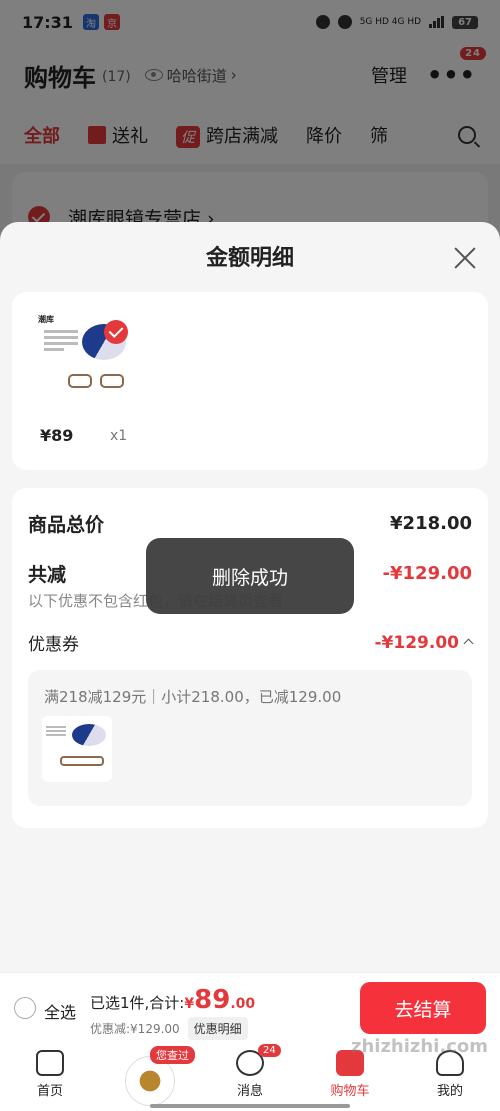 Image resolution: width=500 pixels, height=1111 pixels. What do you see at coordinates (251, 642) in the screenshot?
I see `coupon-row: 优惠券 -¥129.00` at bounding box center [251, 642].